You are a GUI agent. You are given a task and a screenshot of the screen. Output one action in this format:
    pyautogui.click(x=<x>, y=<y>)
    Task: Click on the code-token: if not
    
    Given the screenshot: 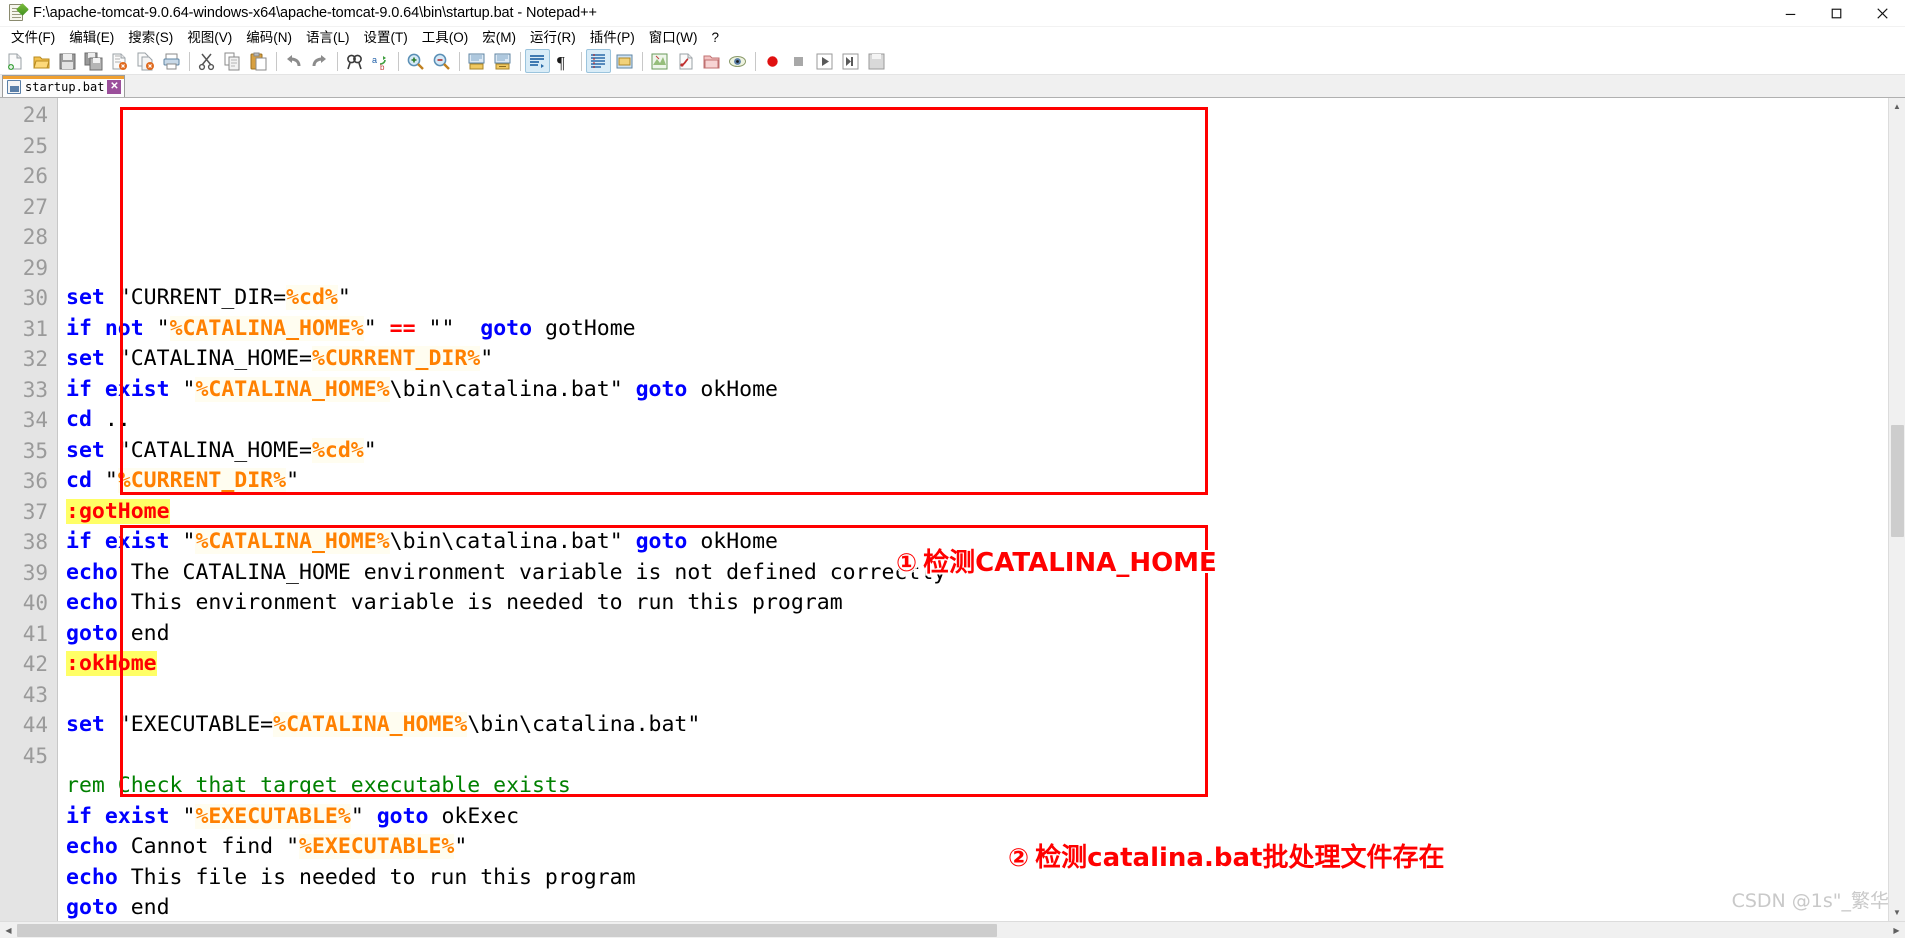 What is the action you would take?
    pyautogui.click(x=105, y=328)
    